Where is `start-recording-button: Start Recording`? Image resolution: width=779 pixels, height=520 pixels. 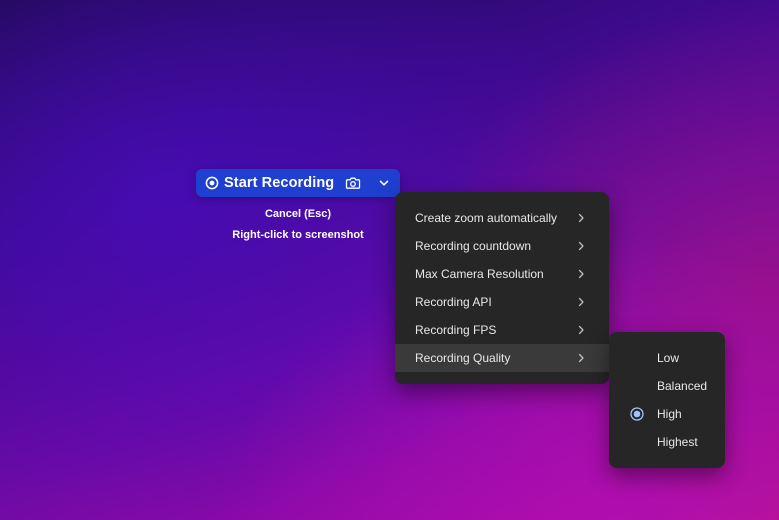
start-recording-button: Start Recording is located at coordinates (265, 183).